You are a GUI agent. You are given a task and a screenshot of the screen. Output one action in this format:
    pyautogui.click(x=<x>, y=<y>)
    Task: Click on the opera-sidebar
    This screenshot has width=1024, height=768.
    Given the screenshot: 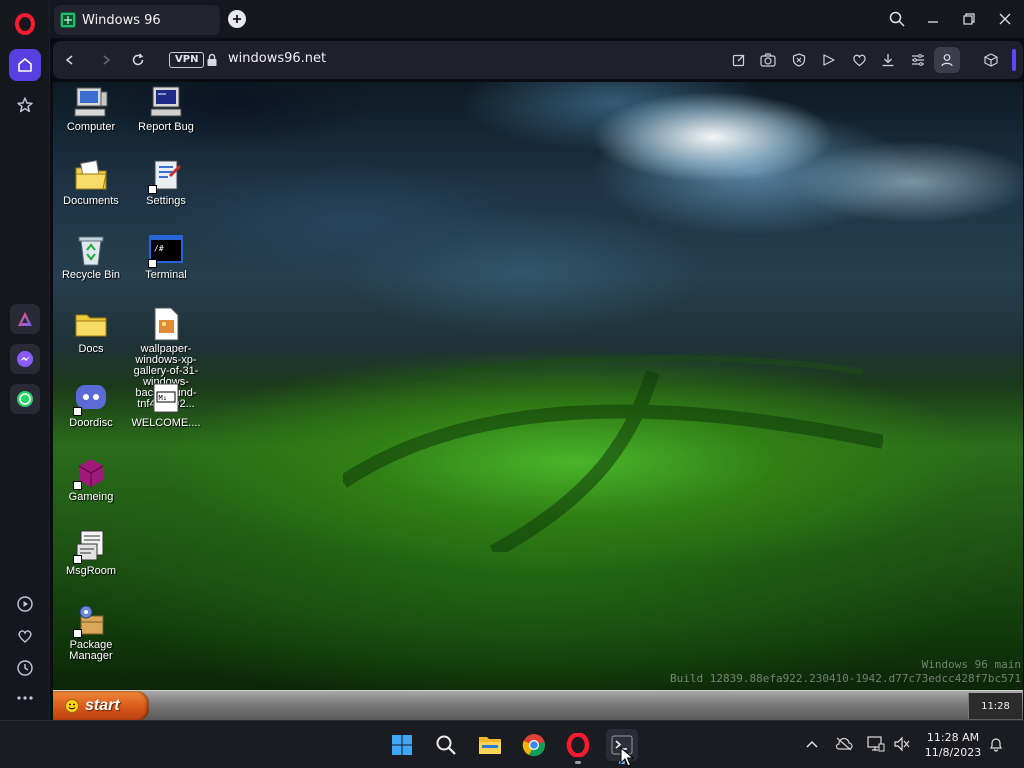 What is the action you would take?
    pyautogui.click(x=25, y=360)
    